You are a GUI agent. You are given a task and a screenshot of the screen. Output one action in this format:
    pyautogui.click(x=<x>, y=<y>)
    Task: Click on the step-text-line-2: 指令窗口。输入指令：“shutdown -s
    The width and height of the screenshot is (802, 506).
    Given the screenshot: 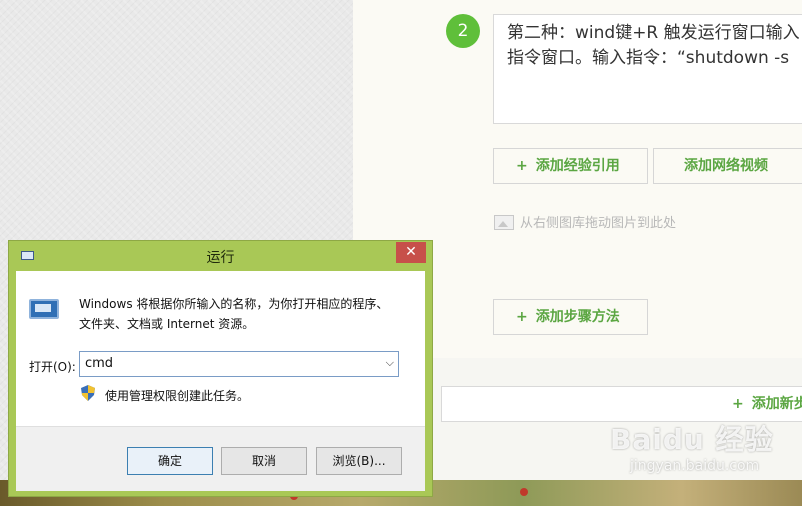 What is the action you would take?
    pyautogui.click(x=648, y=58)
    